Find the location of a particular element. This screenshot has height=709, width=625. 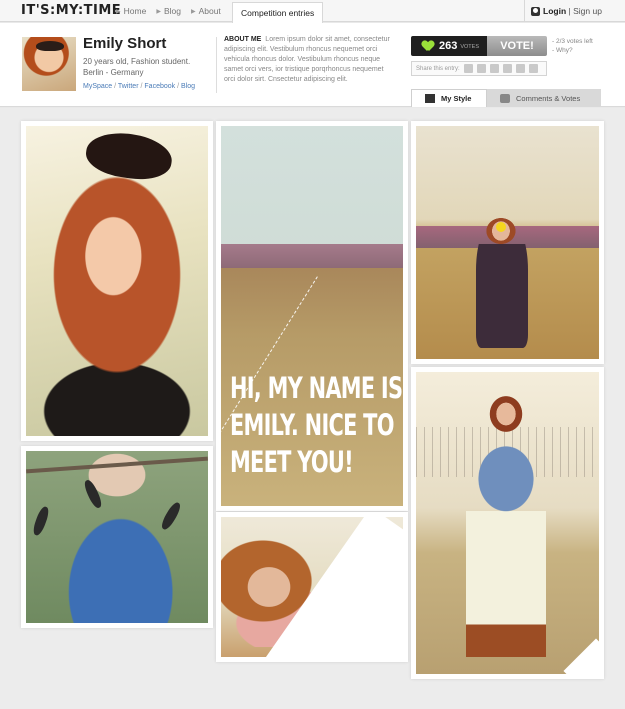

profile-links: MySpace / Twitter / Facebook / Blog is located at coordinates (139, 86).